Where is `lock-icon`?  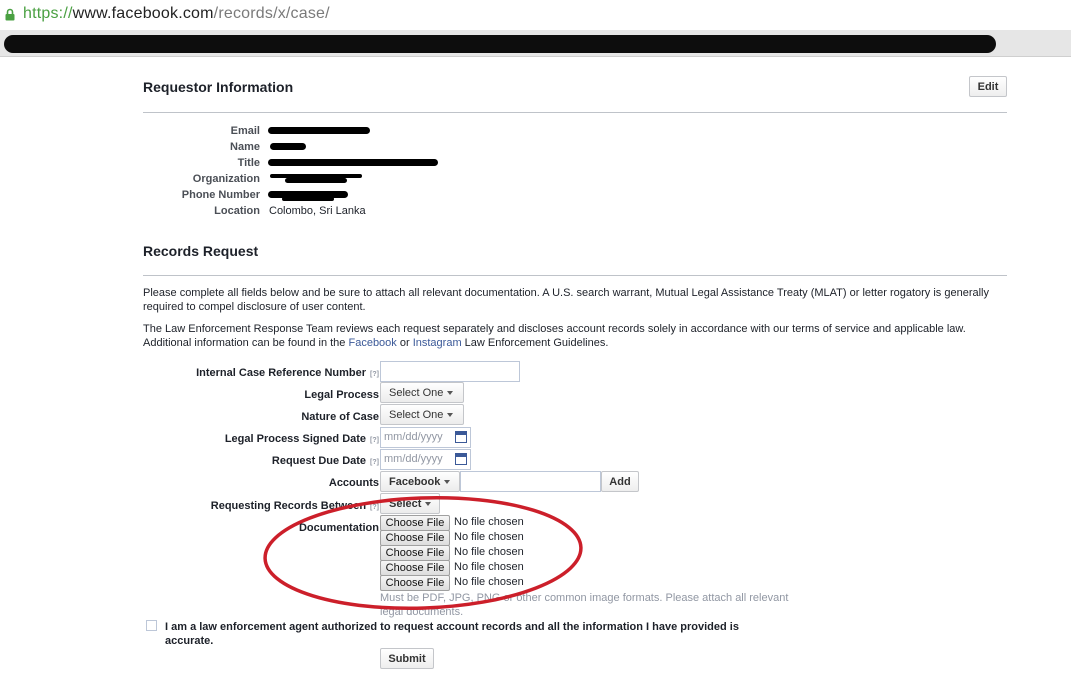
lock-icon is located at coordinates (10, 14).